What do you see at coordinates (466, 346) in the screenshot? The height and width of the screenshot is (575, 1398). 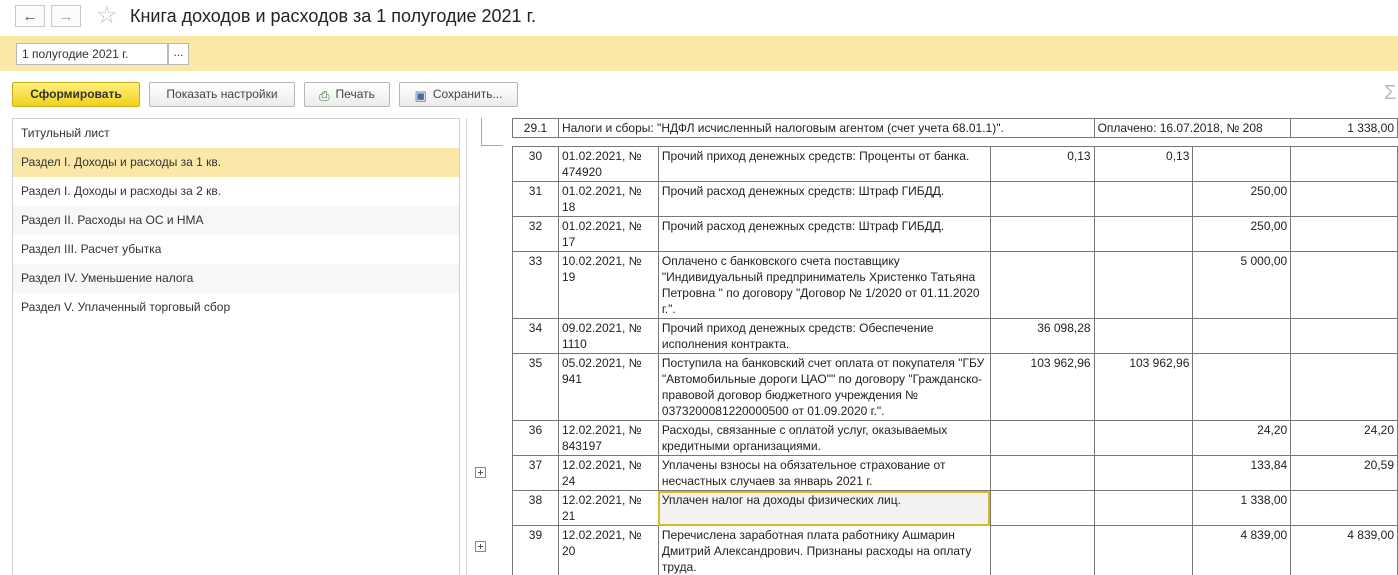 I see `panel-splitter` at bounding box center [466, 346].